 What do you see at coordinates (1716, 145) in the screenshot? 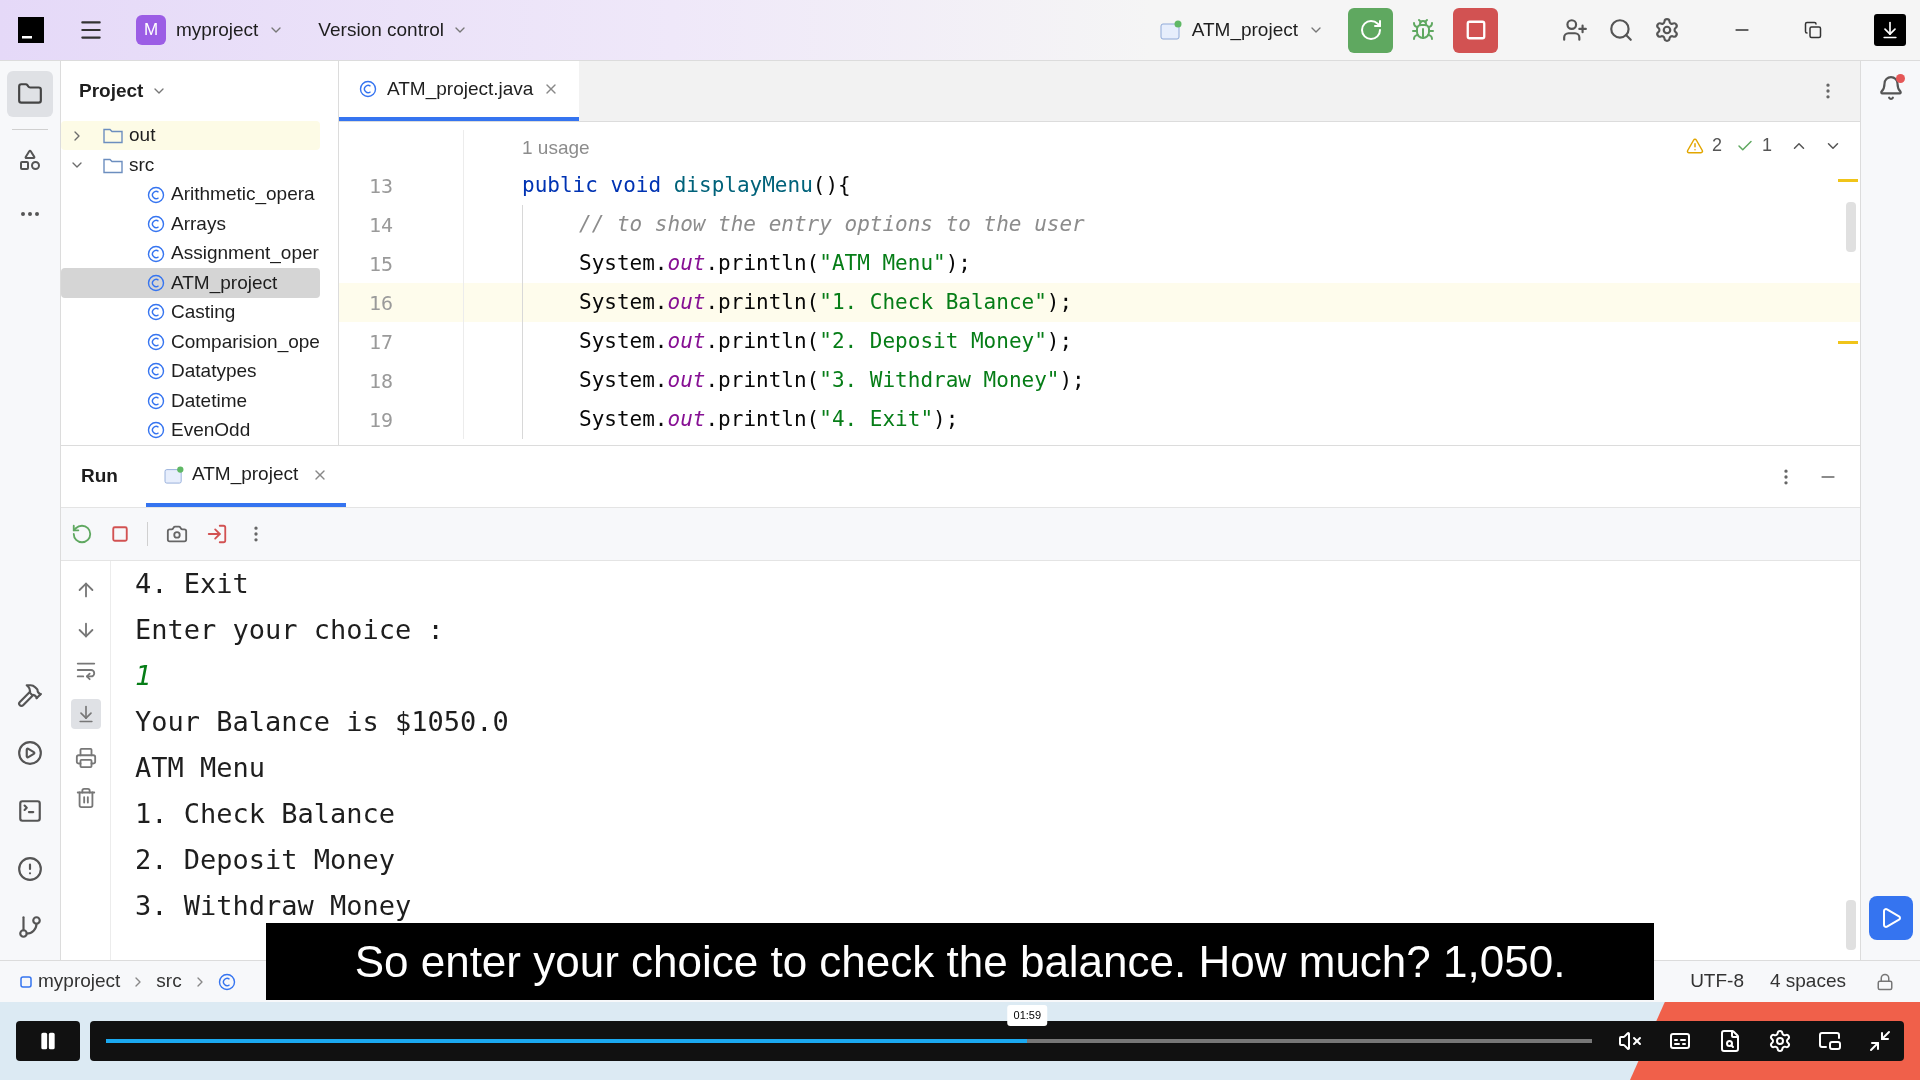
I see `warning-count: 2` at bounding box center [1716, 145].